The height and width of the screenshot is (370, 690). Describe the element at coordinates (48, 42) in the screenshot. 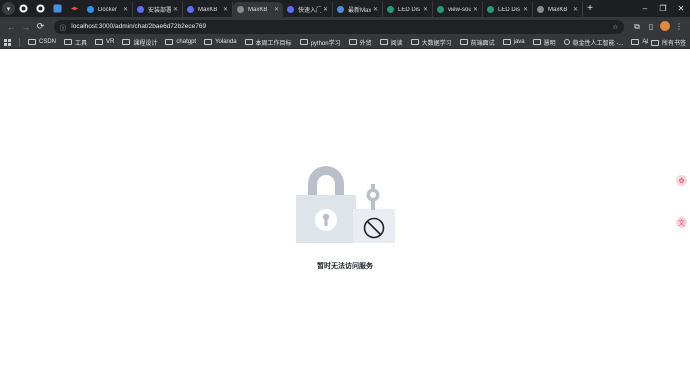

I see `bookmark-label: CSDN` at that location.